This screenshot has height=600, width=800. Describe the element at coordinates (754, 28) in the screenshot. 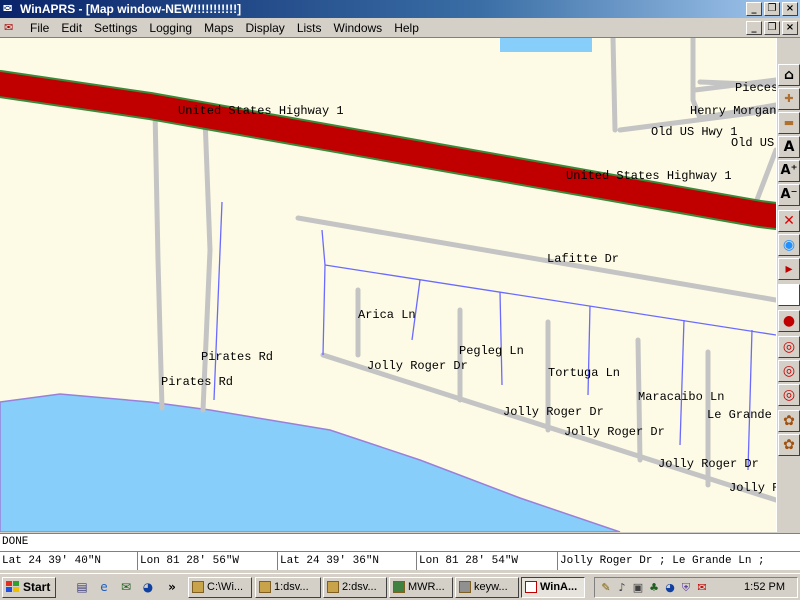

I see `mdi-minimize-button: _` at that location.